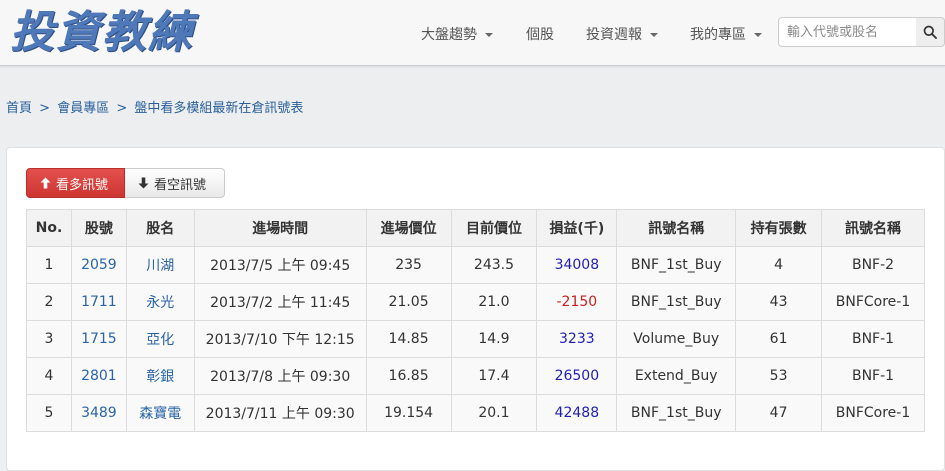 This screenshot has height=471, width=945. What do you see at coordinates (49, 228) in the screenshot?
I see `column-header: No.` at bounding box center [49, 228].